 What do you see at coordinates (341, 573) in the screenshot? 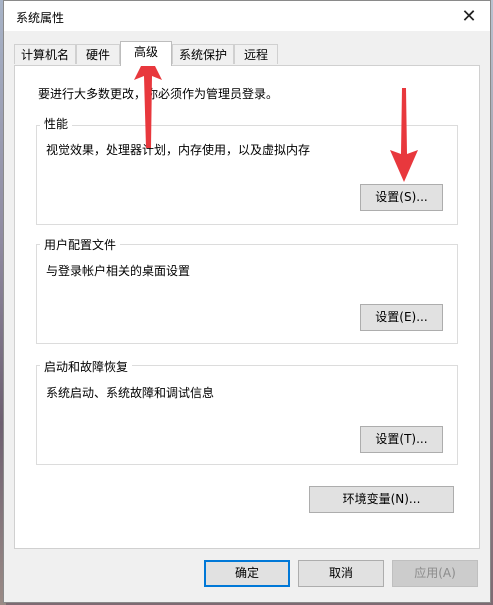
I see `cancel-button: 取消` at bounding box center [341, 573].